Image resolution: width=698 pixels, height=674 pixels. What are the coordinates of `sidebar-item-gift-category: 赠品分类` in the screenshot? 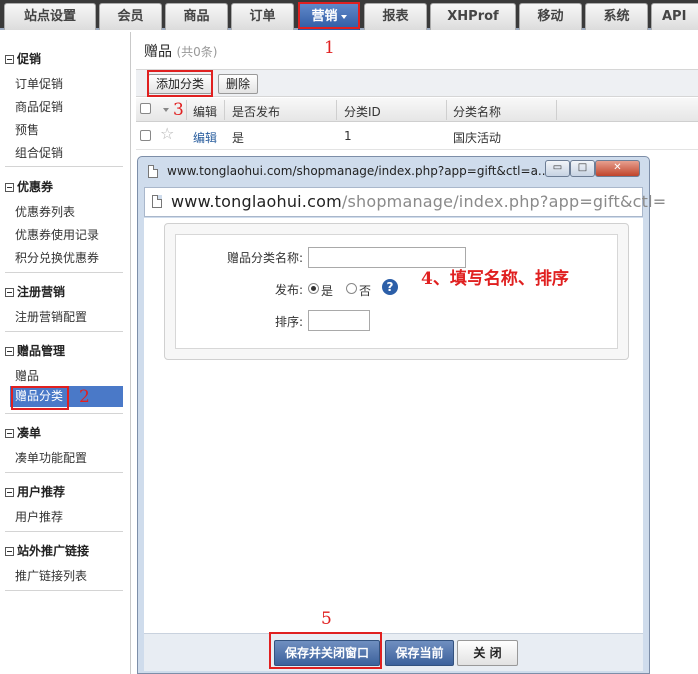 It's located at (66, 396).